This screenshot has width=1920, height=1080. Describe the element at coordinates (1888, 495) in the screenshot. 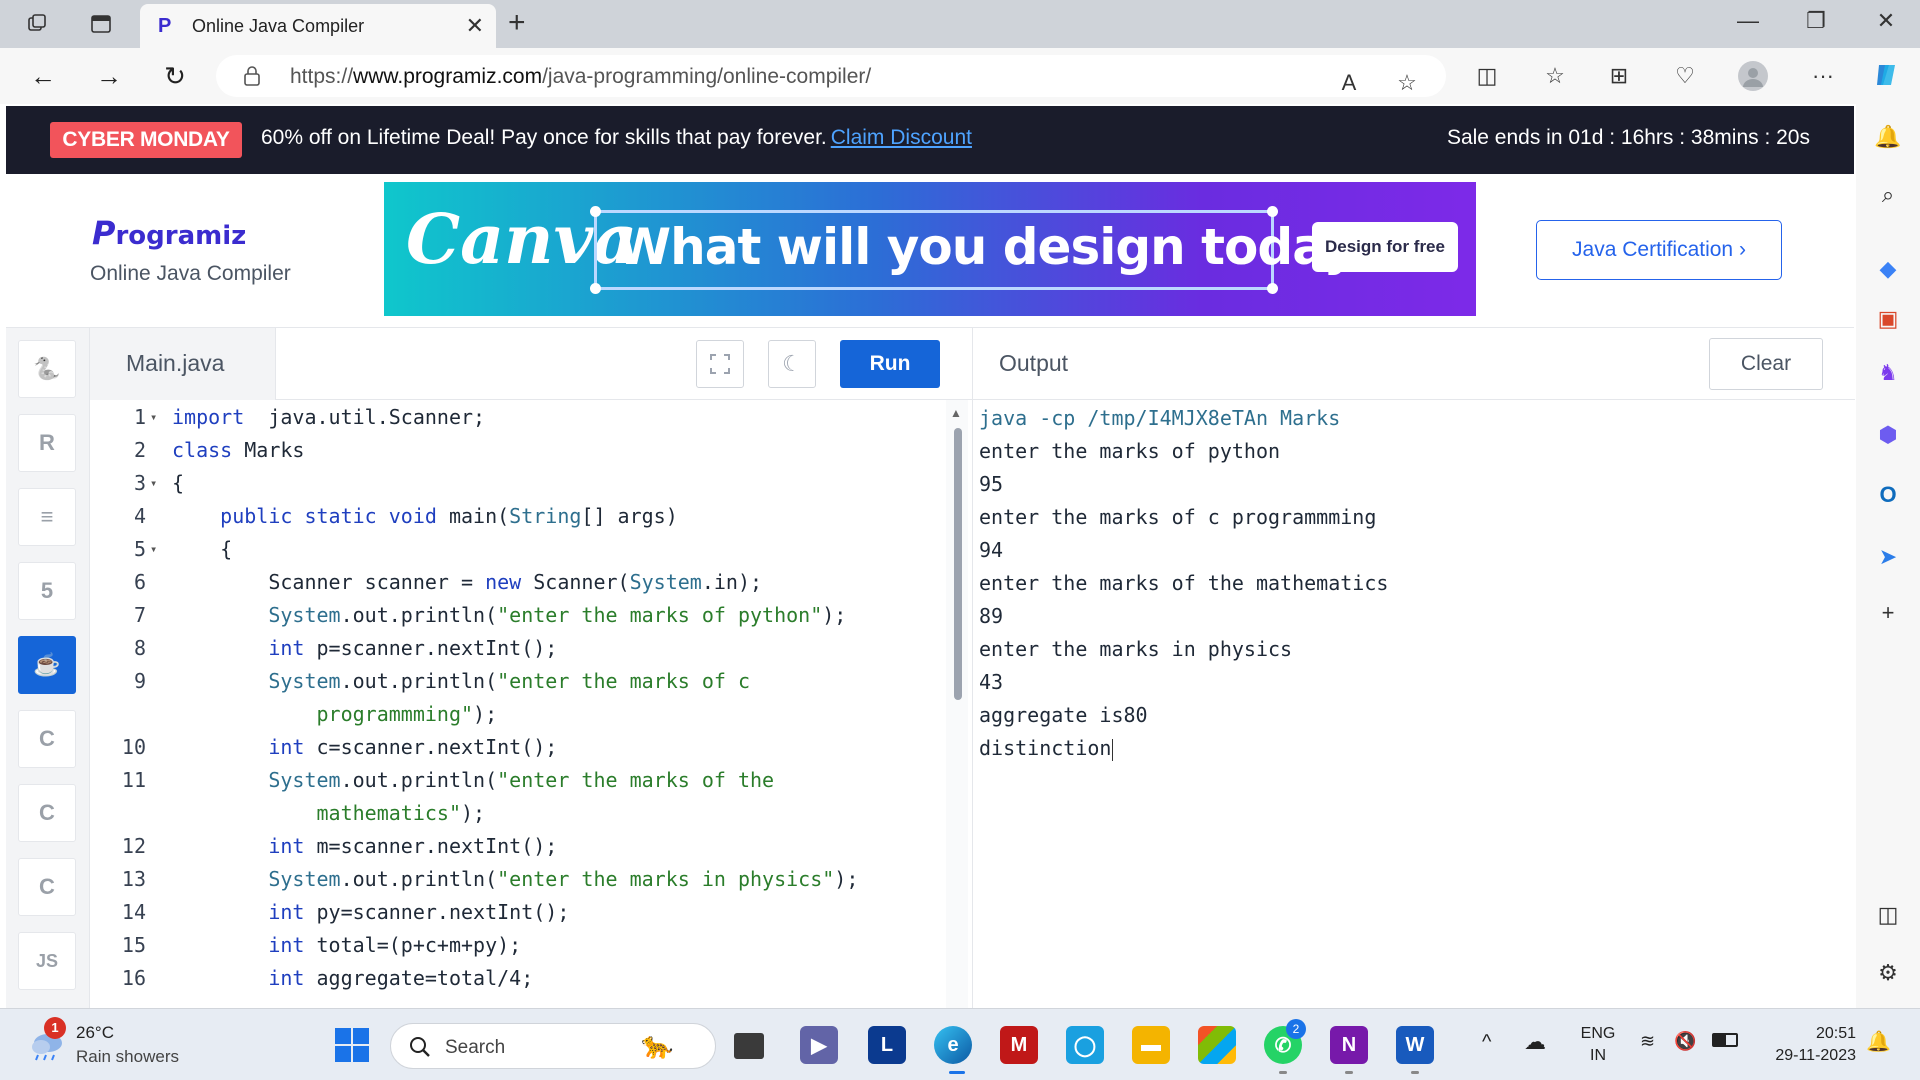

I see `outlook-icon: O` at that location.